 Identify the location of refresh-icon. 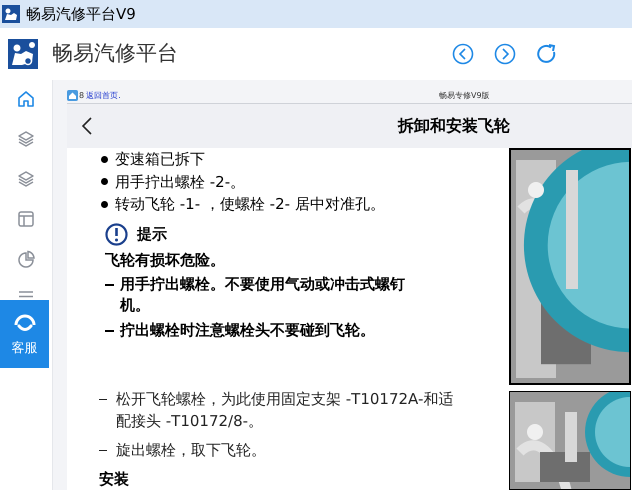
(547, 54).